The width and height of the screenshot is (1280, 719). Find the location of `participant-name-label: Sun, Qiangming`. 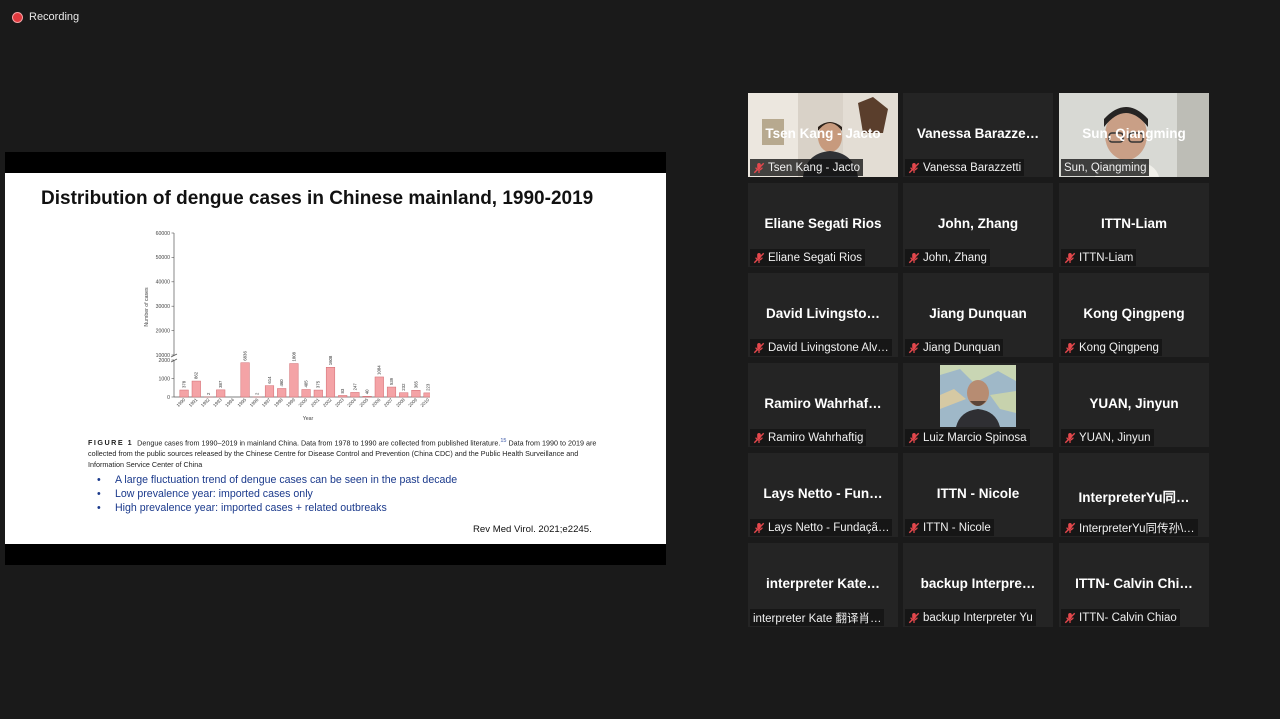

participant-name-label: Sun, Qiangming is located at coordinates (1105, 167).